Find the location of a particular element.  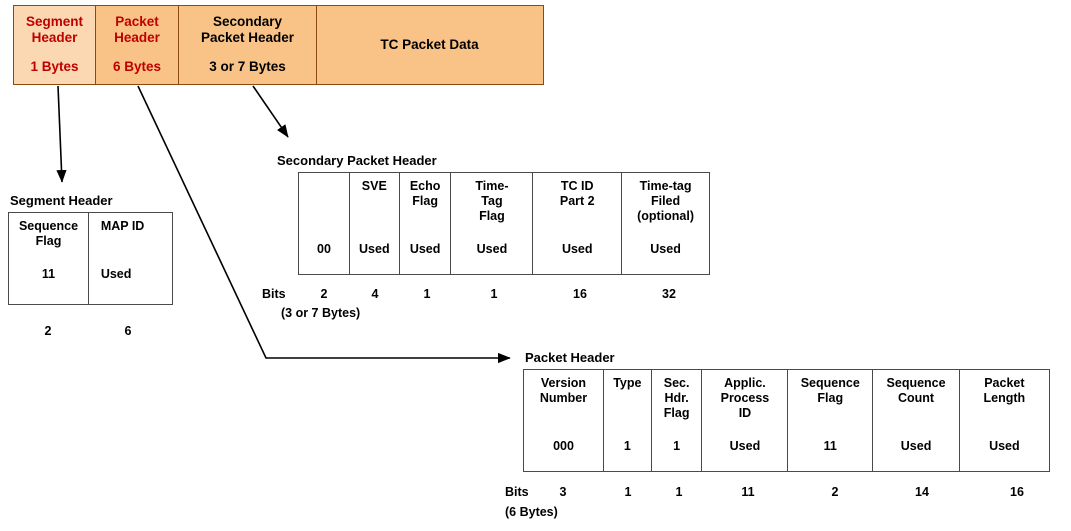

table-cell-name: TC ID Part 2 is located at coordinates (577, 193).